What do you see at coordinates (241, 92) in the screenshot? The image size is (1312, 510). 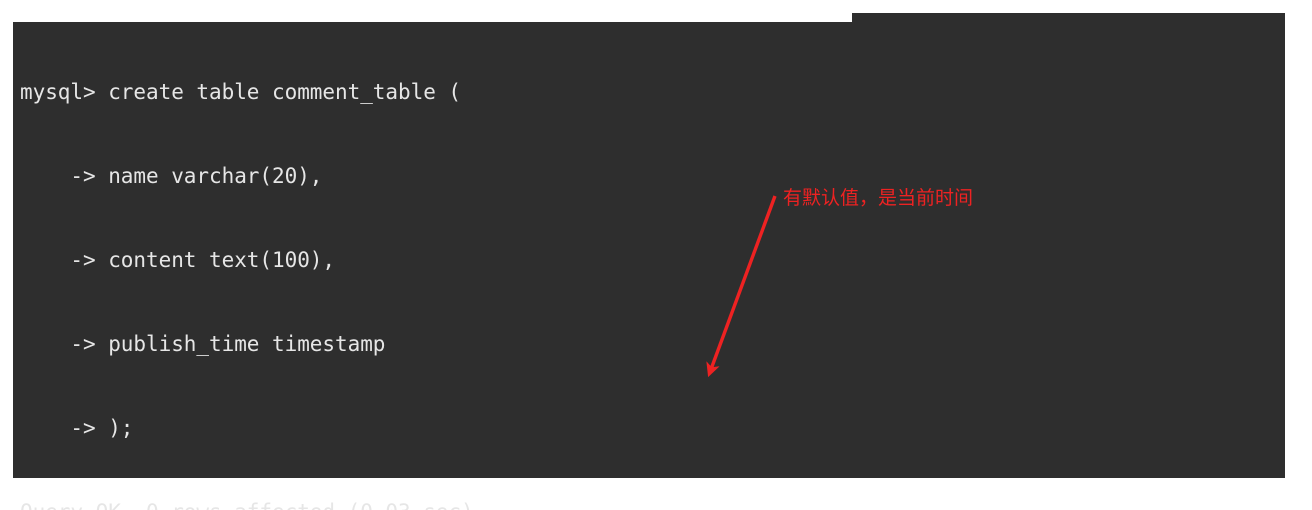 I see `terminal-line: mysql> create table comment_table (` at bounding box center [241, 92].